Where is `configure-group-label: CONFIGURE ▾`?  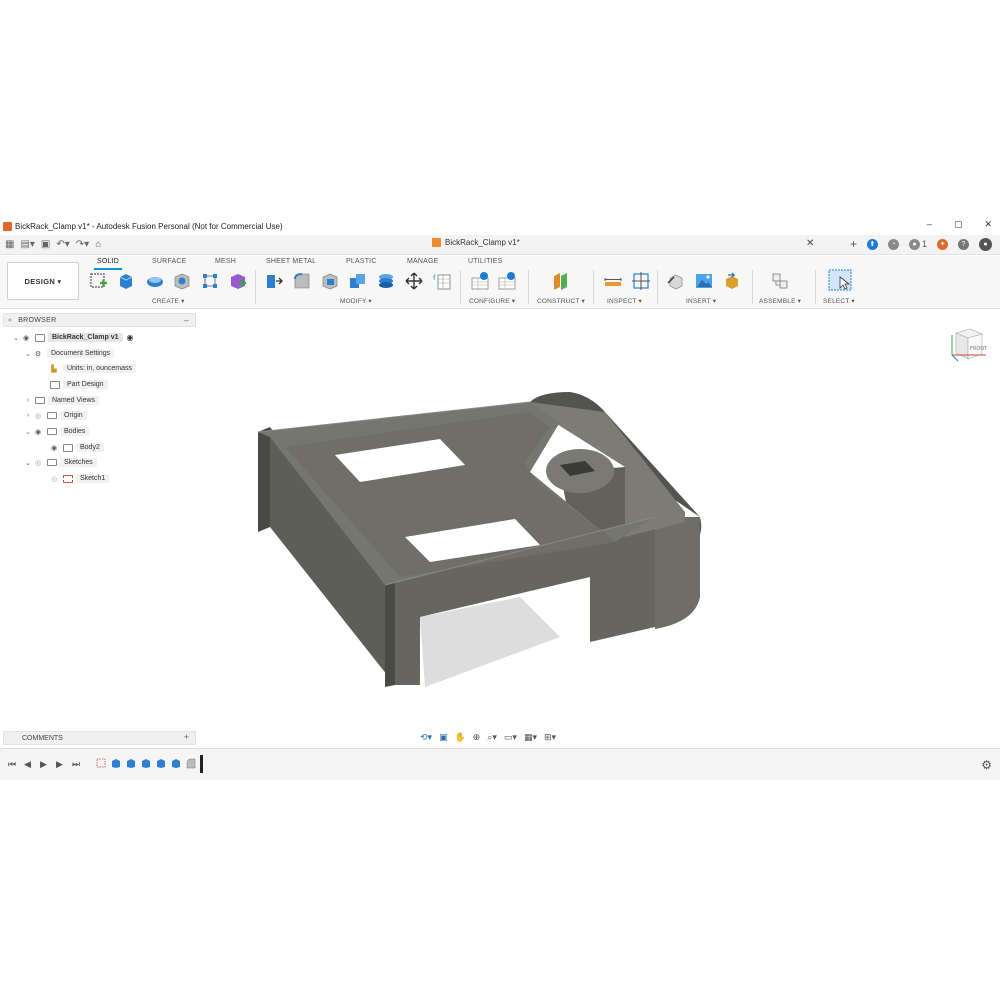
configure-group-label: CONFIGURE ▾ is located at coordinates (492, 301).